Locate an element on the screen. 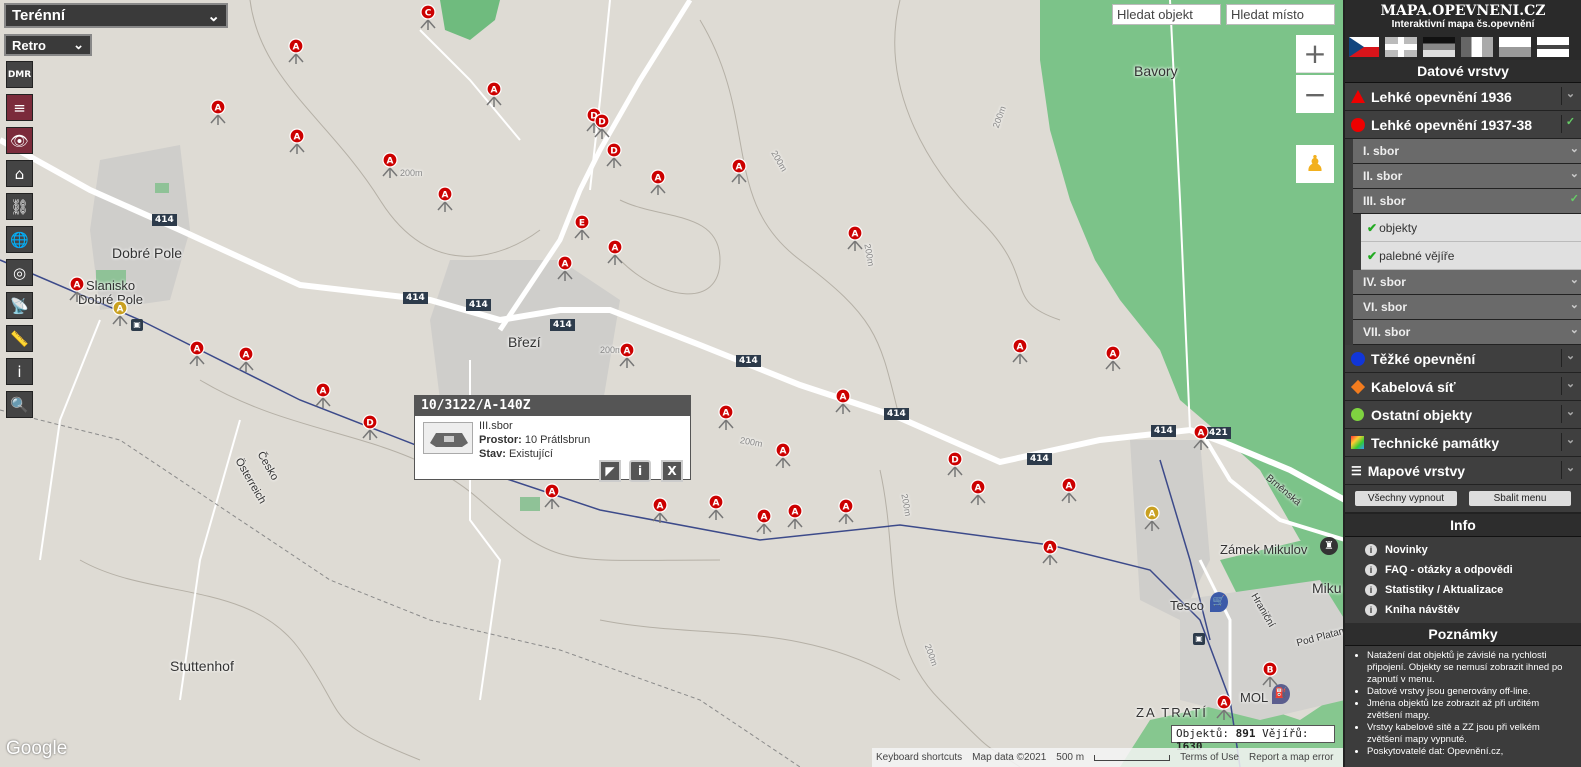  all-off-button: Všechny vypnout is located at coordinates (1406, 498).